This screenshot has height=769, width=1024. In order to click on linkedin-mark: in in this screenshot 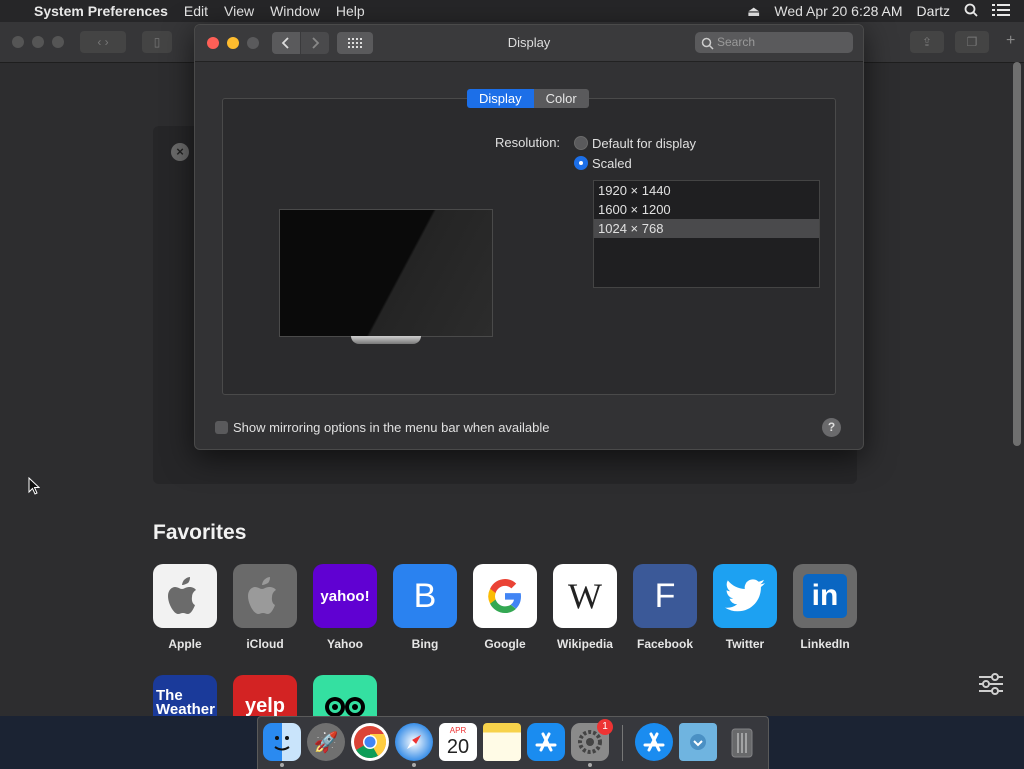, I will do `click(825, 596)`.